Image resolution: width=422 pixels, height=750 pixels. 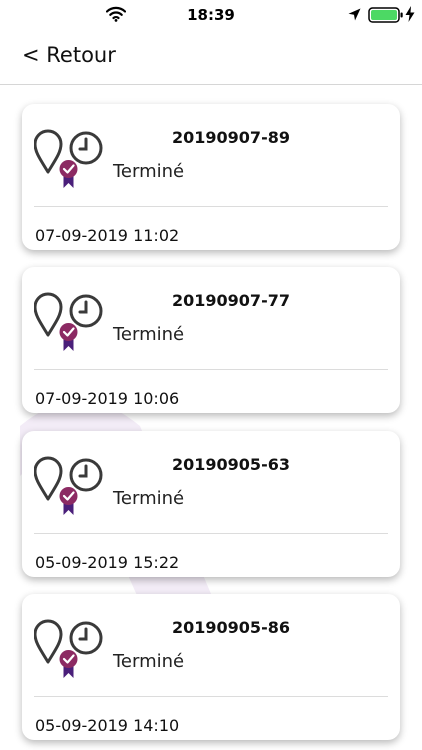 What do you see at coordinates (385, 15) in the screenshot?
I see `battery-icon` at bounding box center [385, 15].